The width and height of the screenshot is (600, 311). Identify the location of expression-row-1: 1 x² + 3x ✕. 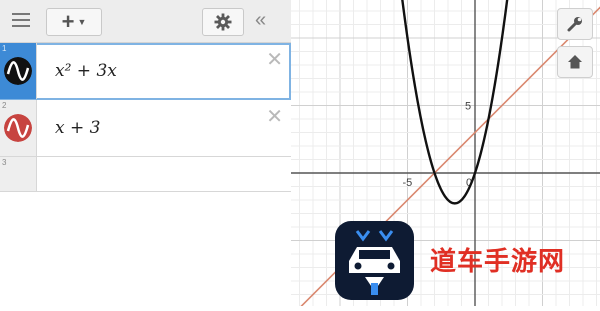
(145, 71).